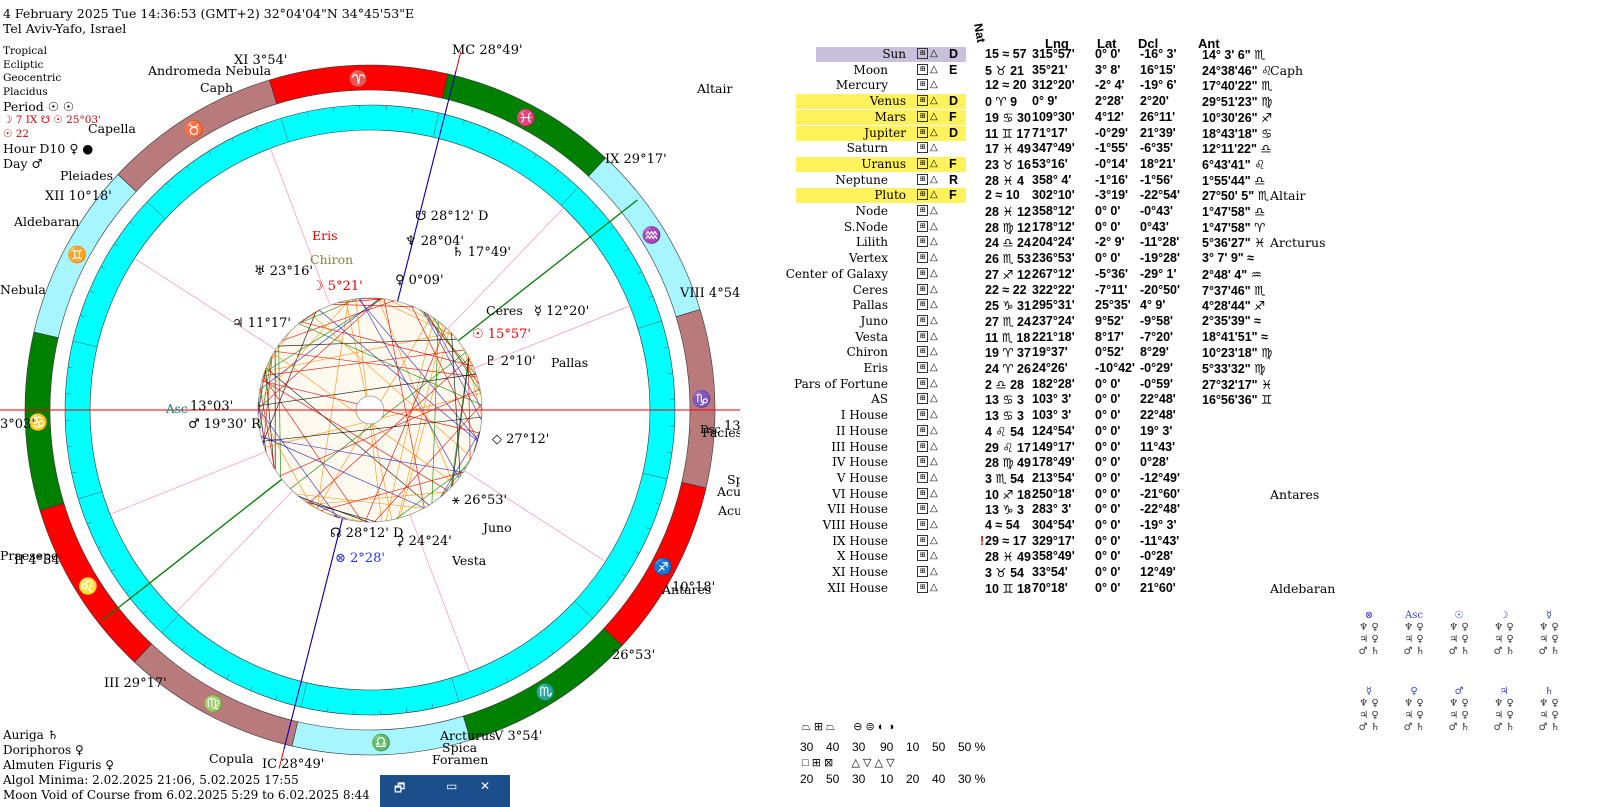 The image size is (1600, 807). I want to click on aspect-cell: ♄ ♆ ♀ ♃ ♀ ♂ ♄, so click(1549, 709).